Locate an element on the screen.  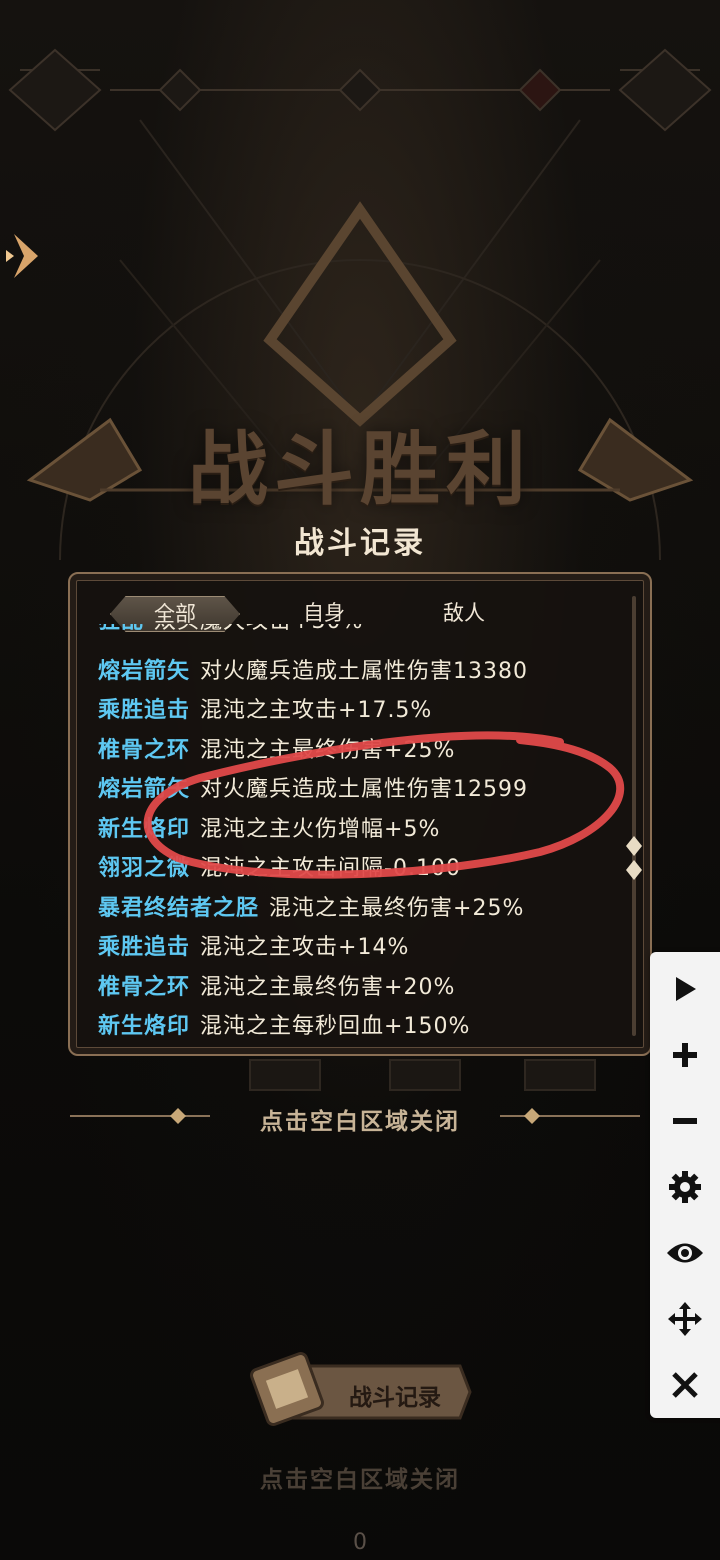
log-effect-text: 混沌之主每秒回血+150% is located at coordinates (335, 1025).